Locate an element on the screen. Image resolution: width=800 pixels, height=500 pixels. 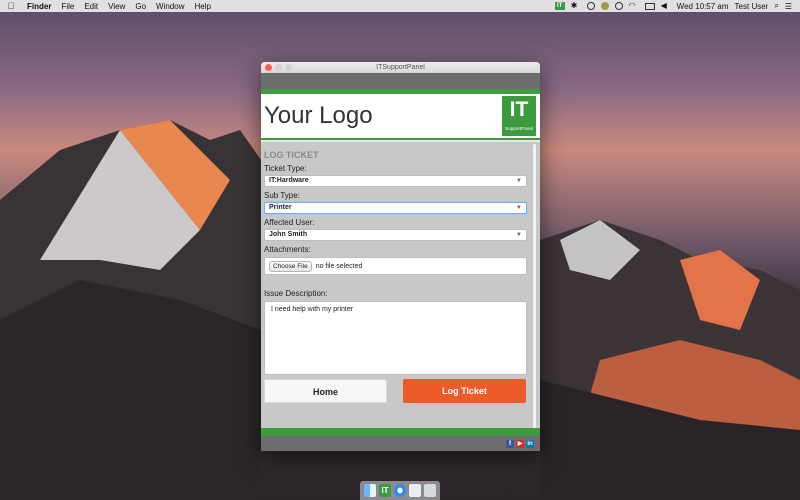
airplay-icon is located at coordinates (649, 6).